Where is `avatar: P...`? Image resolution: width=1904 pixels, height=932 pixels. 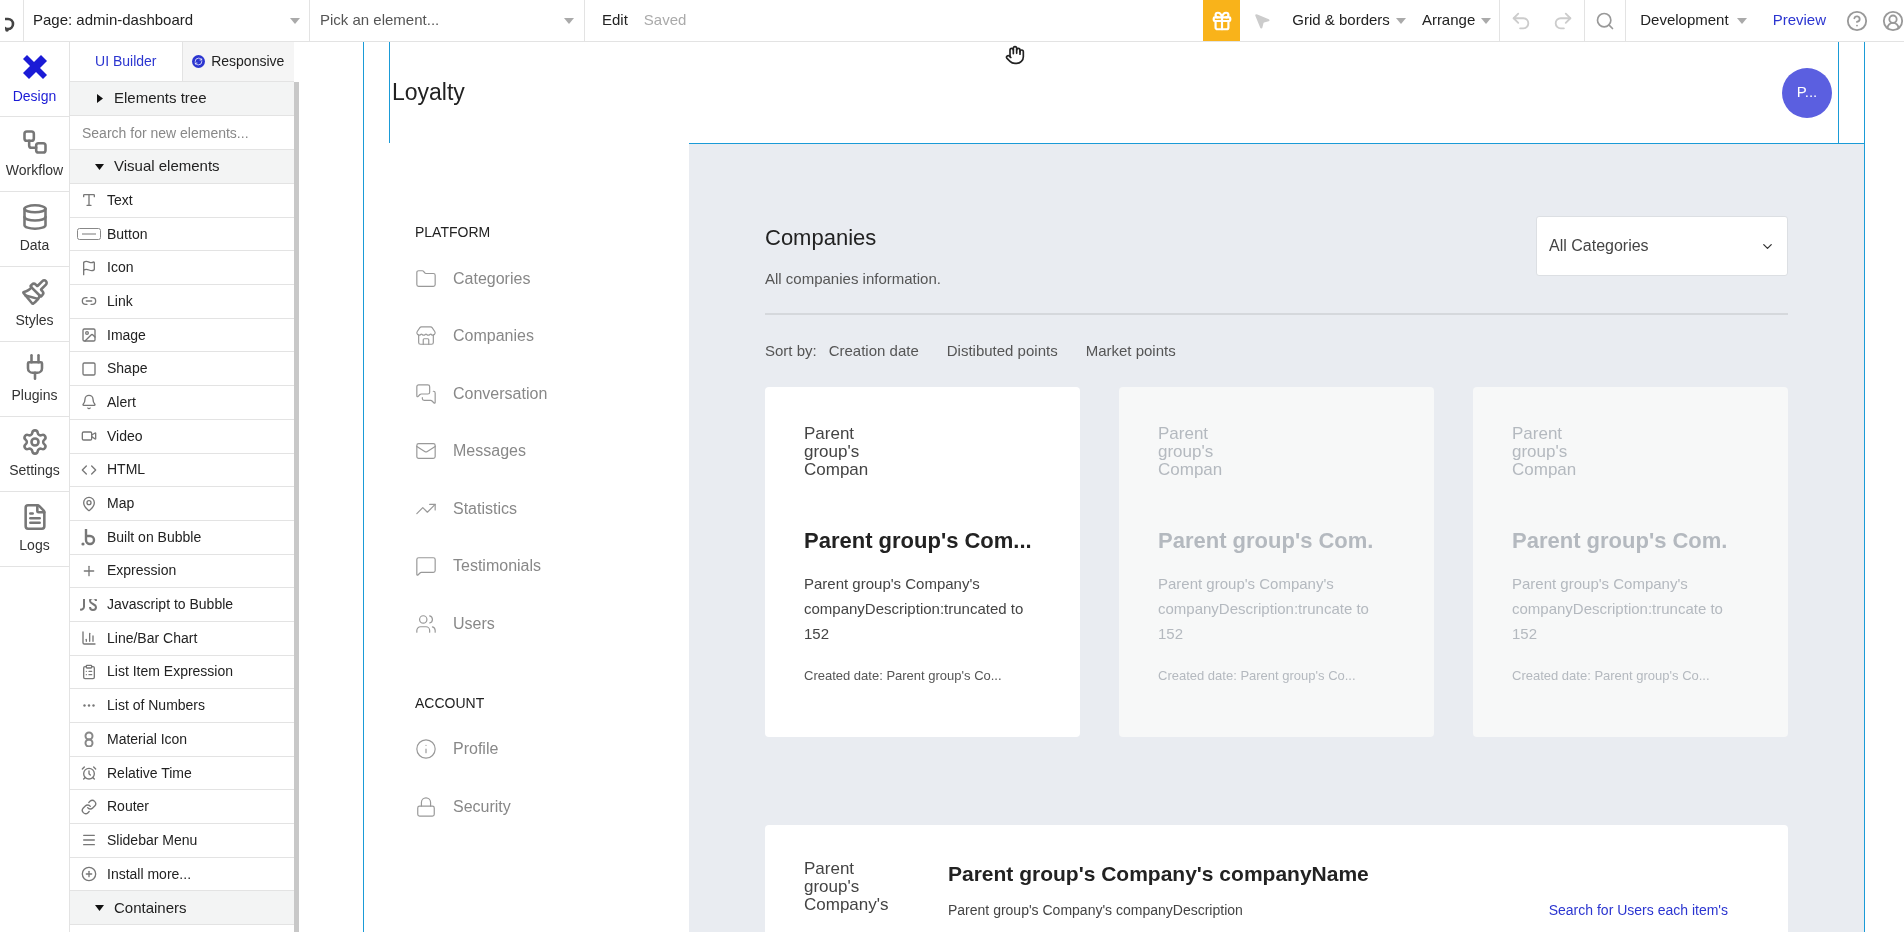
avatar: P... is located at coordinates (1807, 92).